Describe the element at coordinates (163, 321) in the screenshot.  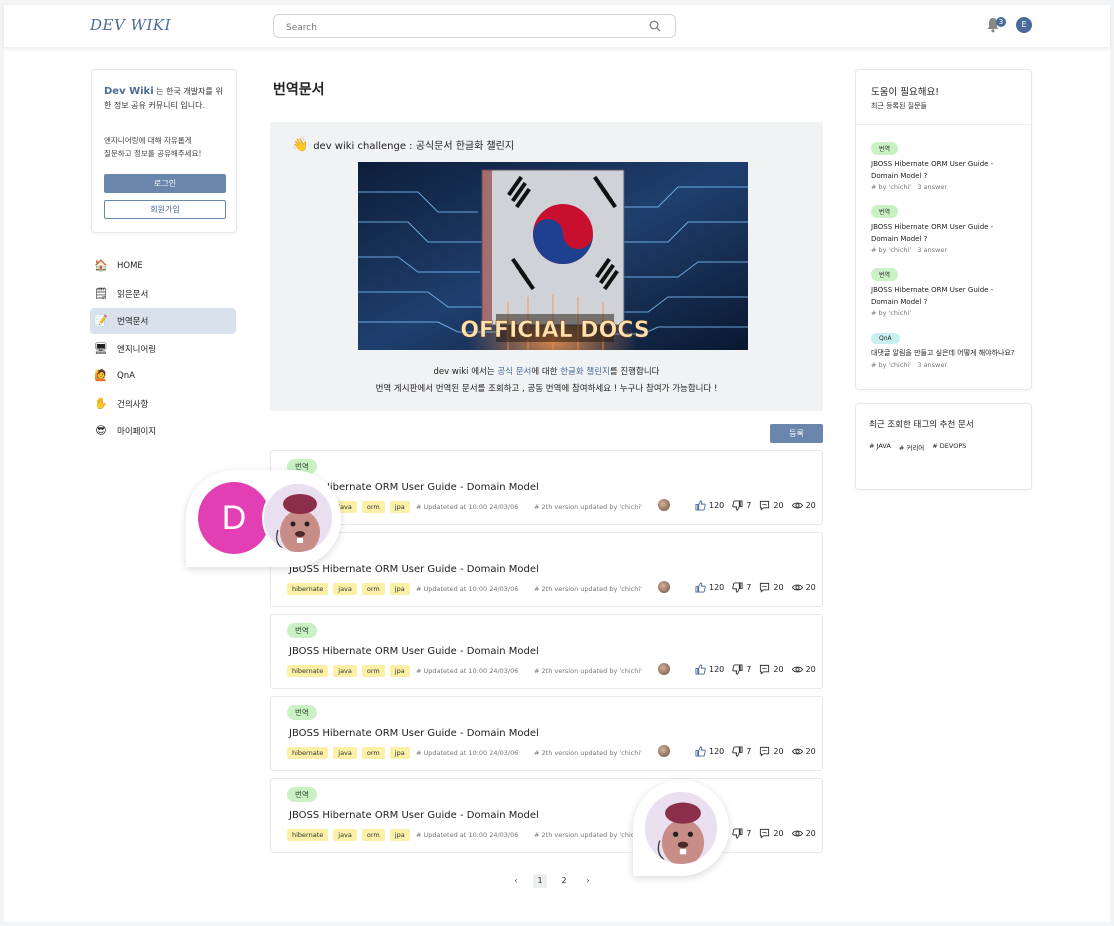
I see `sidebar-item: 📝 번역문서` at that location.